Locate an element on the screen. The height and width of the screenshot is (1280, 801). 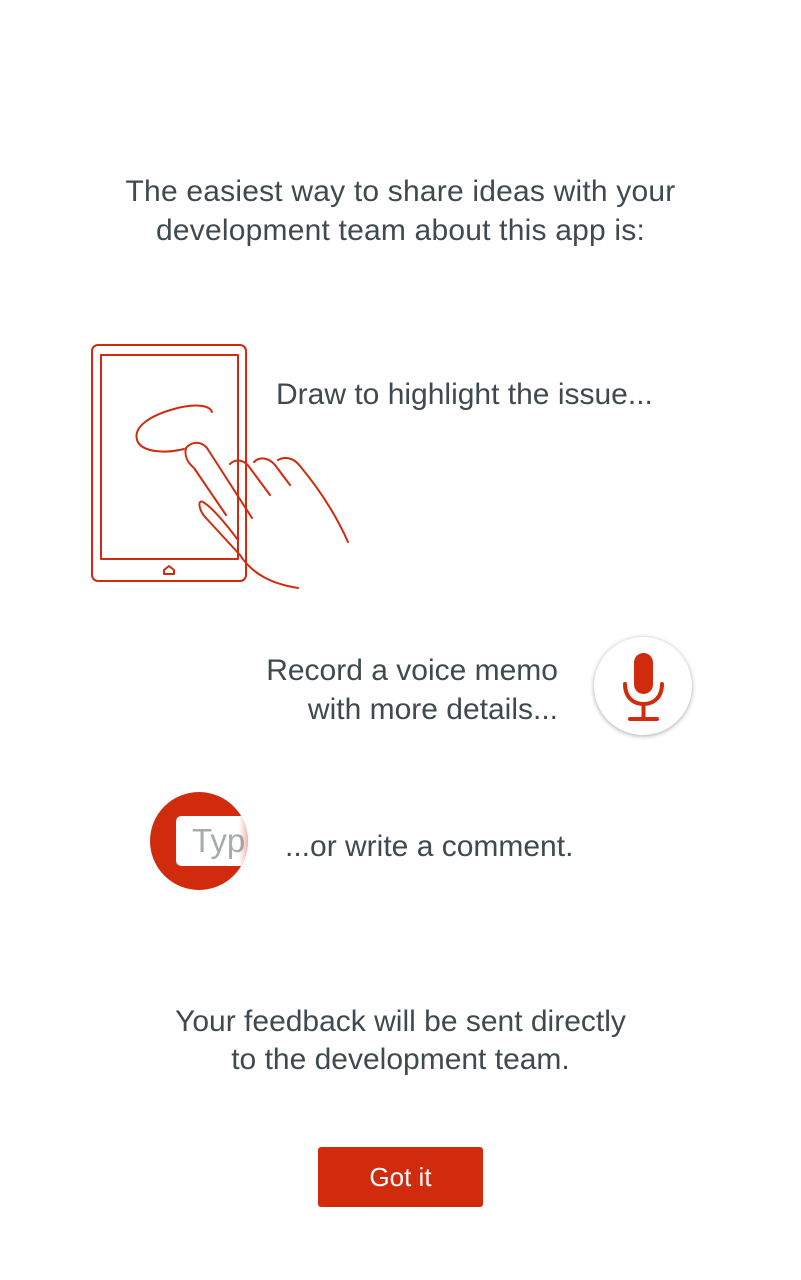
record-line-1: Record a voice memo is located at coordinates (412, 670).